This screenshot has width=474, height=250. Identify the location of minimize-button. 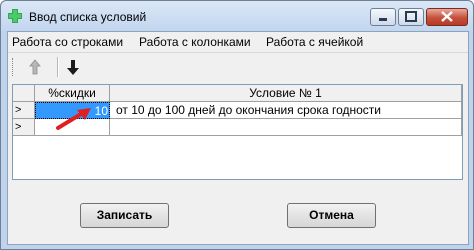
(383, 17).